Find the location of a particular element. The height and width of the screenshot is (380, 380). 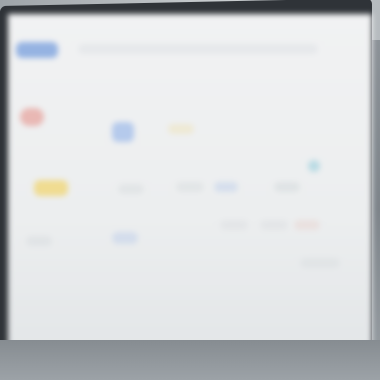

desk-surface is located at coordinates (190, 360).